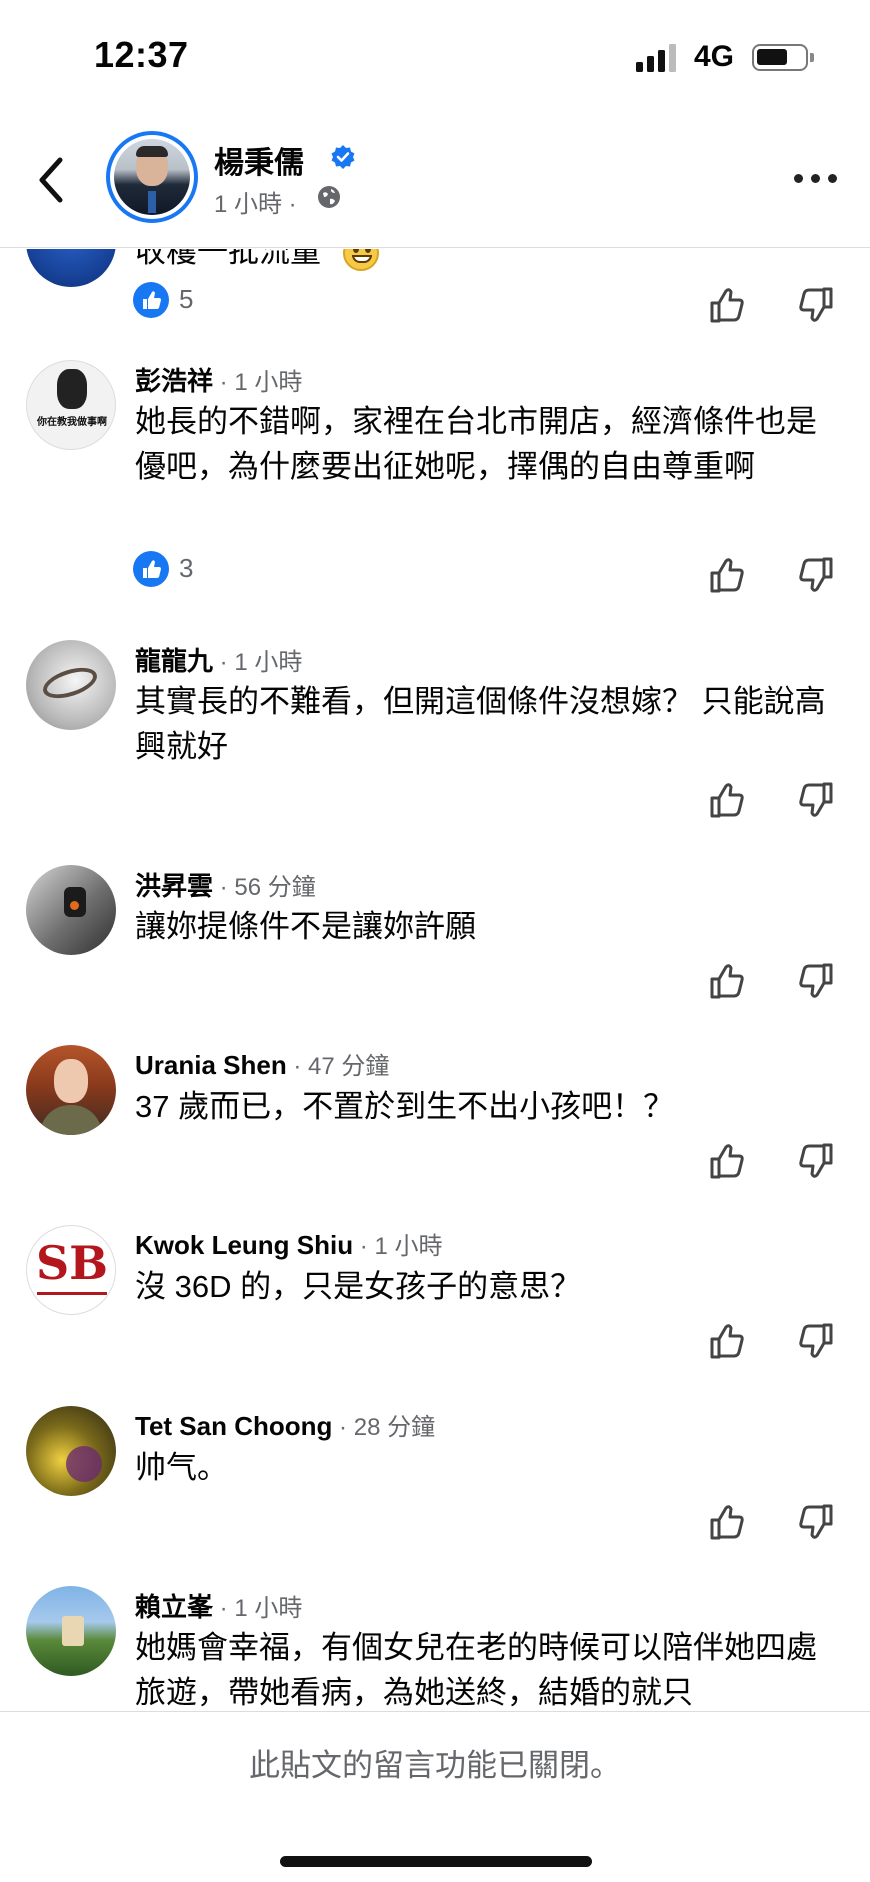 This screenshot has width=870, height=1882. Describe the element at coordinates (181, 1467) in the screenshot. I see `comment-text: 帅气。` at that location.